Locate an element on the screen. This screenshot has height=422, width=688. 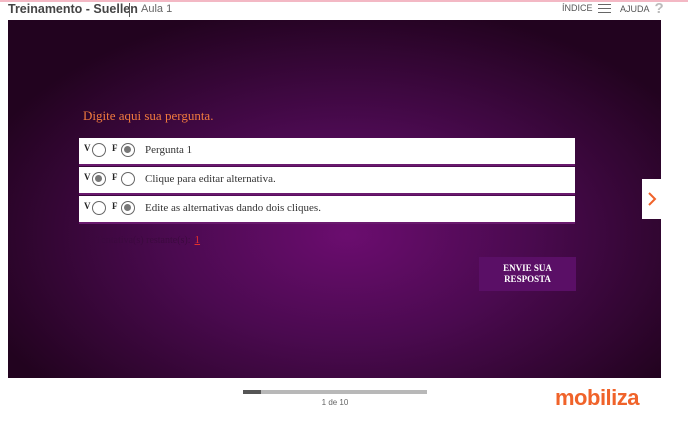
index-button: ÍNDICE is located at coordinates (586, 8).